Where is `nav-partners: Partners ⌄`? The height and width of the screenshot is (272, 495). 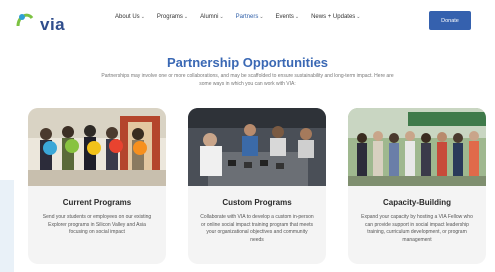 nav-partners: Partners ⌄ is located at coordinates (250, 17).